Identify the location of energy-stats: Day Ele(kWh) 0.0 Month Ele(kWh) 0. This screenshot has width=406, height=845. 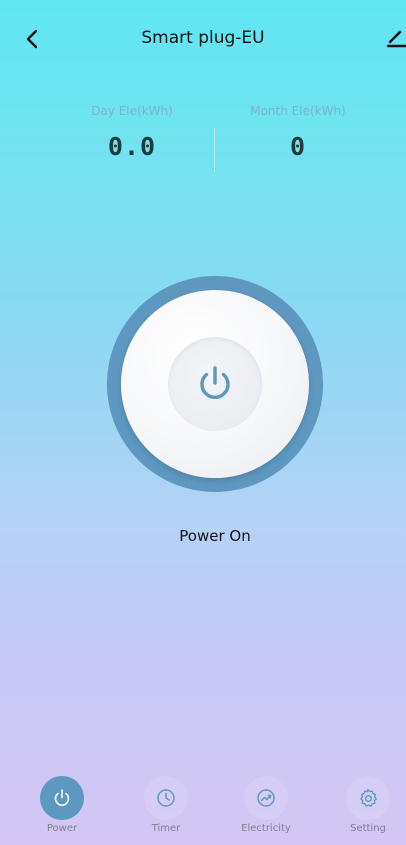
(203, 144).